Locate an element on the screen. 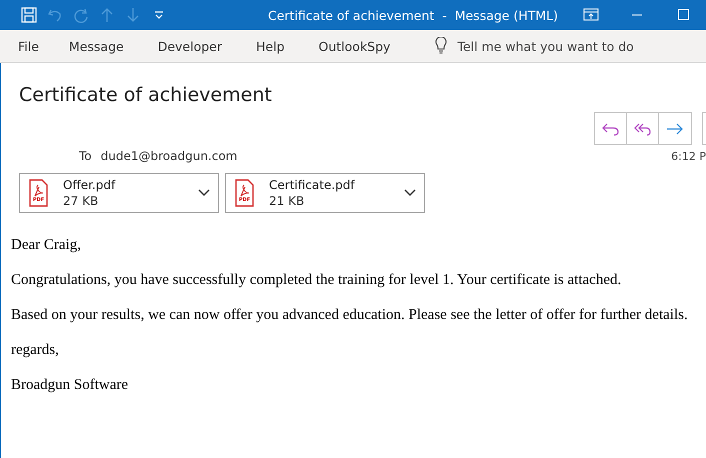 The width and height of the screenshot is (706, 458). menu-tab: Help is located at coordinates (270, 46).